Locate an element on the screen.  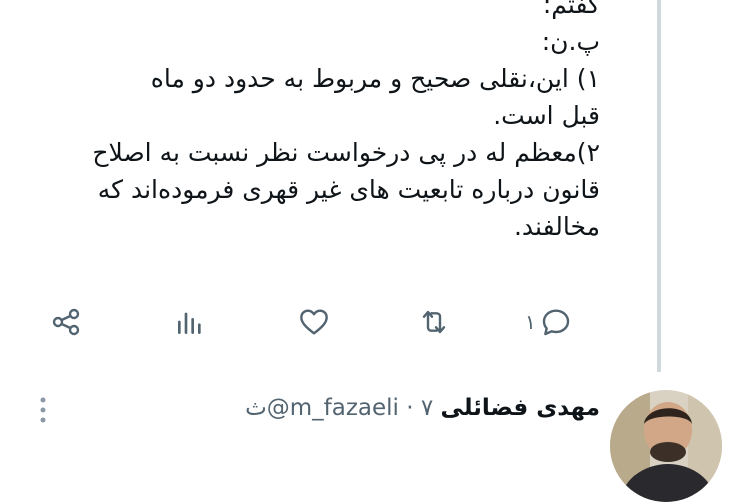
avatar is located at coordinates (666, 446).